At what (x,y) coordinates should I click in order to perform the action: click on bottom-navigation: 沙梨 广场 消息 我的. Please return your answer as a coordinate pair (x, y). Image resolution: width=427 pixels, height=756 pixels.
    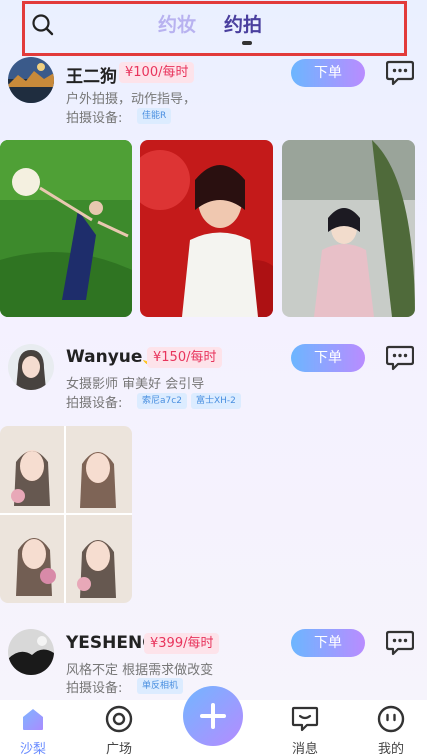
    Looking at the image, I should click on (213, 721).